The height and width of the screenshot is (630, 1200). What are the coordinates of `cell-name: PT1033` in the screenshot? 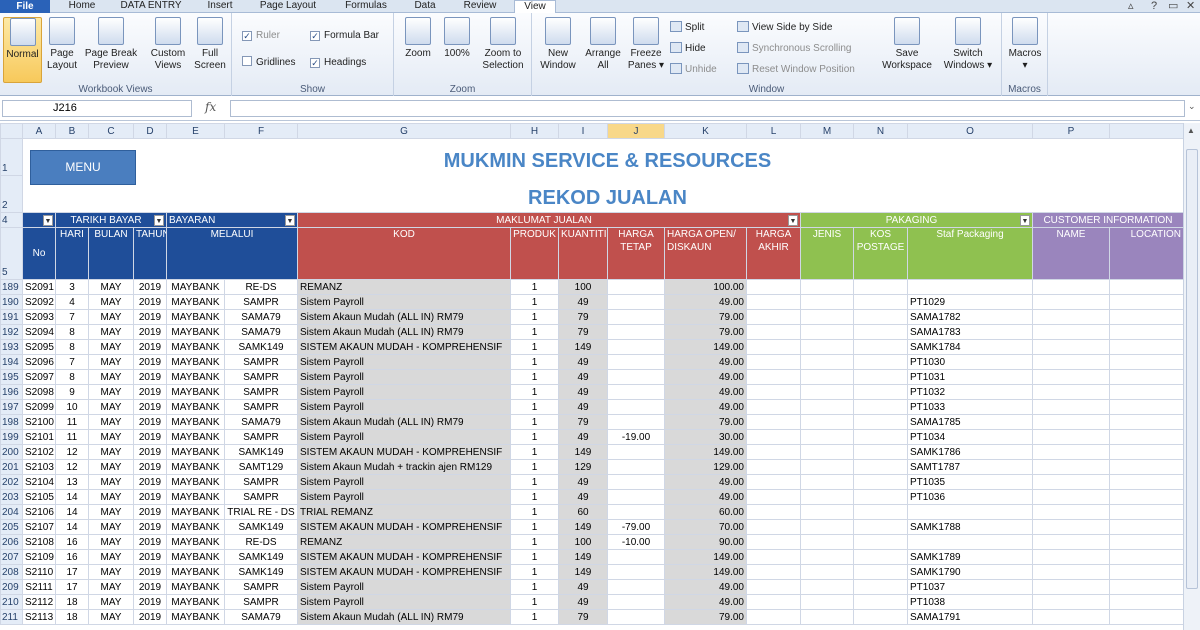 It's located at (970, 407).